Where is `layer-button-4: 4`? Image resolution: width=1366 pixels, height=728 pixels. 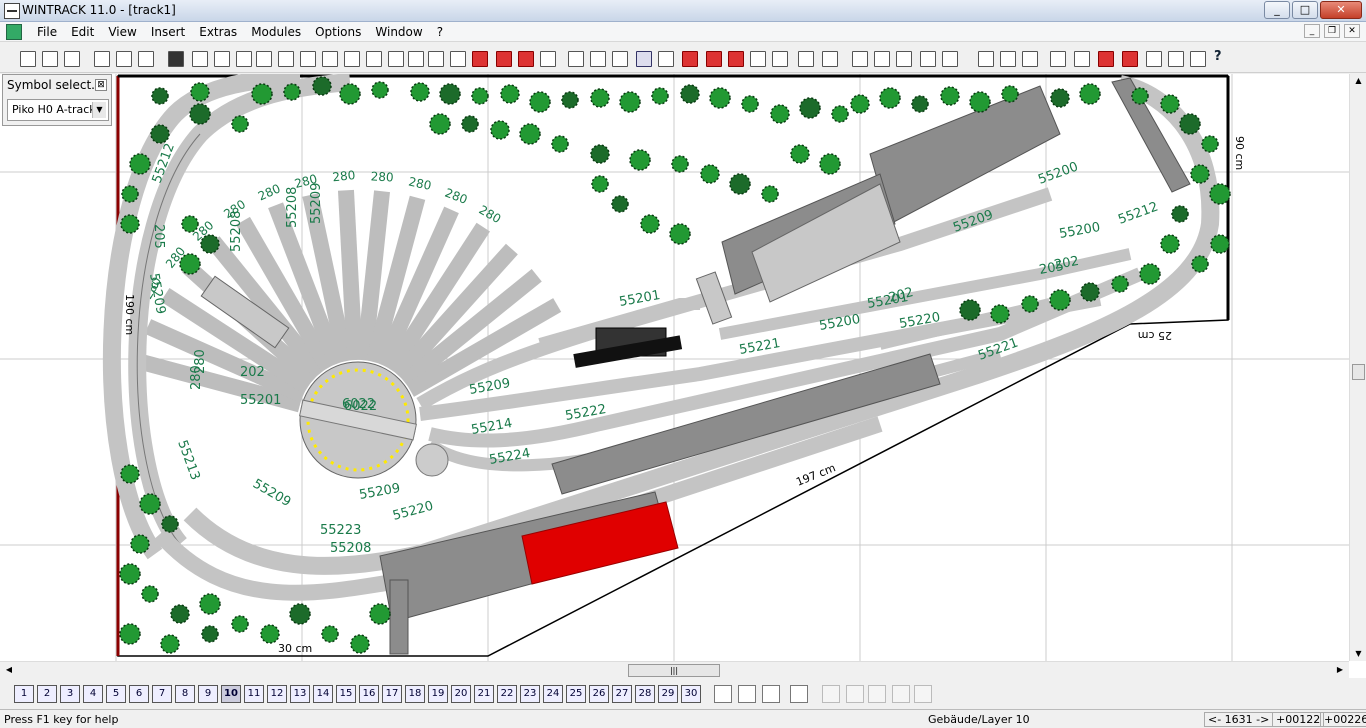 layer-button-4: 4 is located at coordinates (93, 694).